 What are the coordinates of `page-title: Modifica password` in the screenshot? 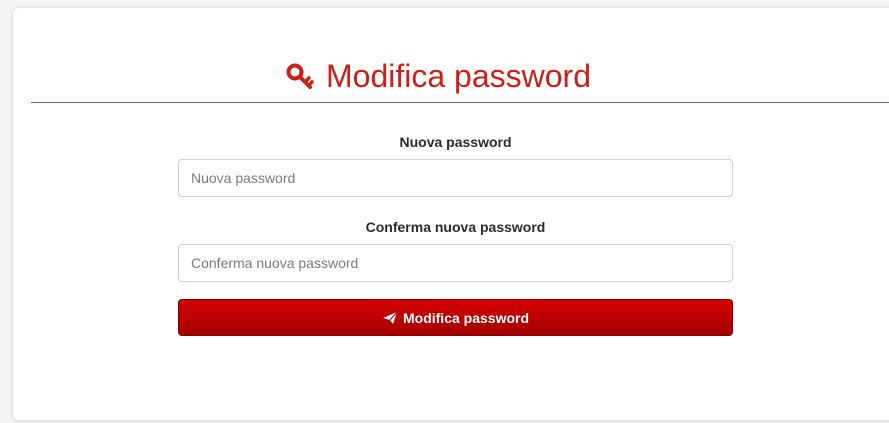 It's located at (438, 76).